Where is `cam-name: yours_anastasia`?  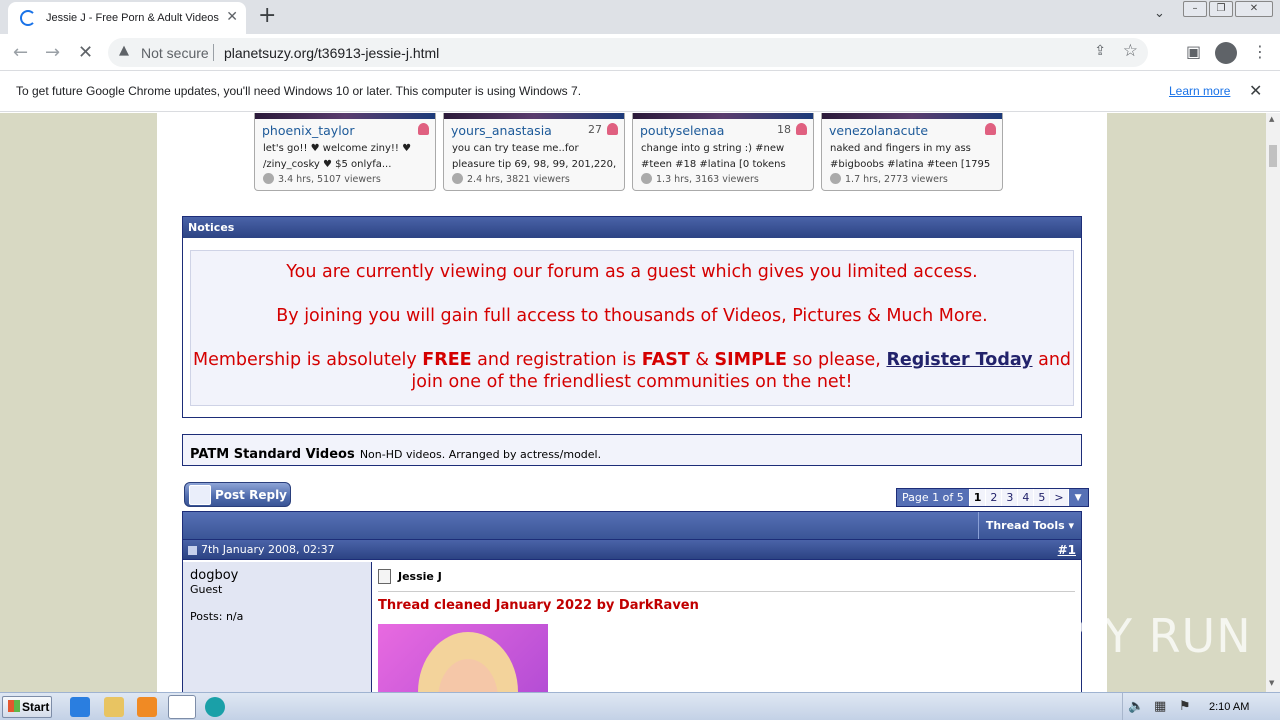
cam-name: yours_anastasia is located at coordinates (501, 130).